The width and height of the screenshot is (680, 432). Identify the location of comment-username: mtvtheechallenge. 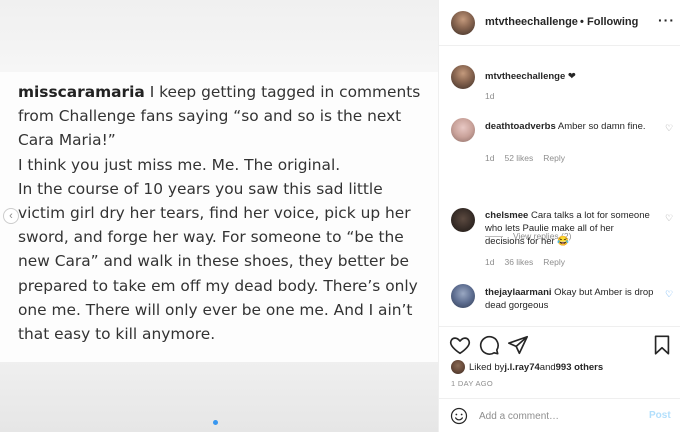
(525, 76).